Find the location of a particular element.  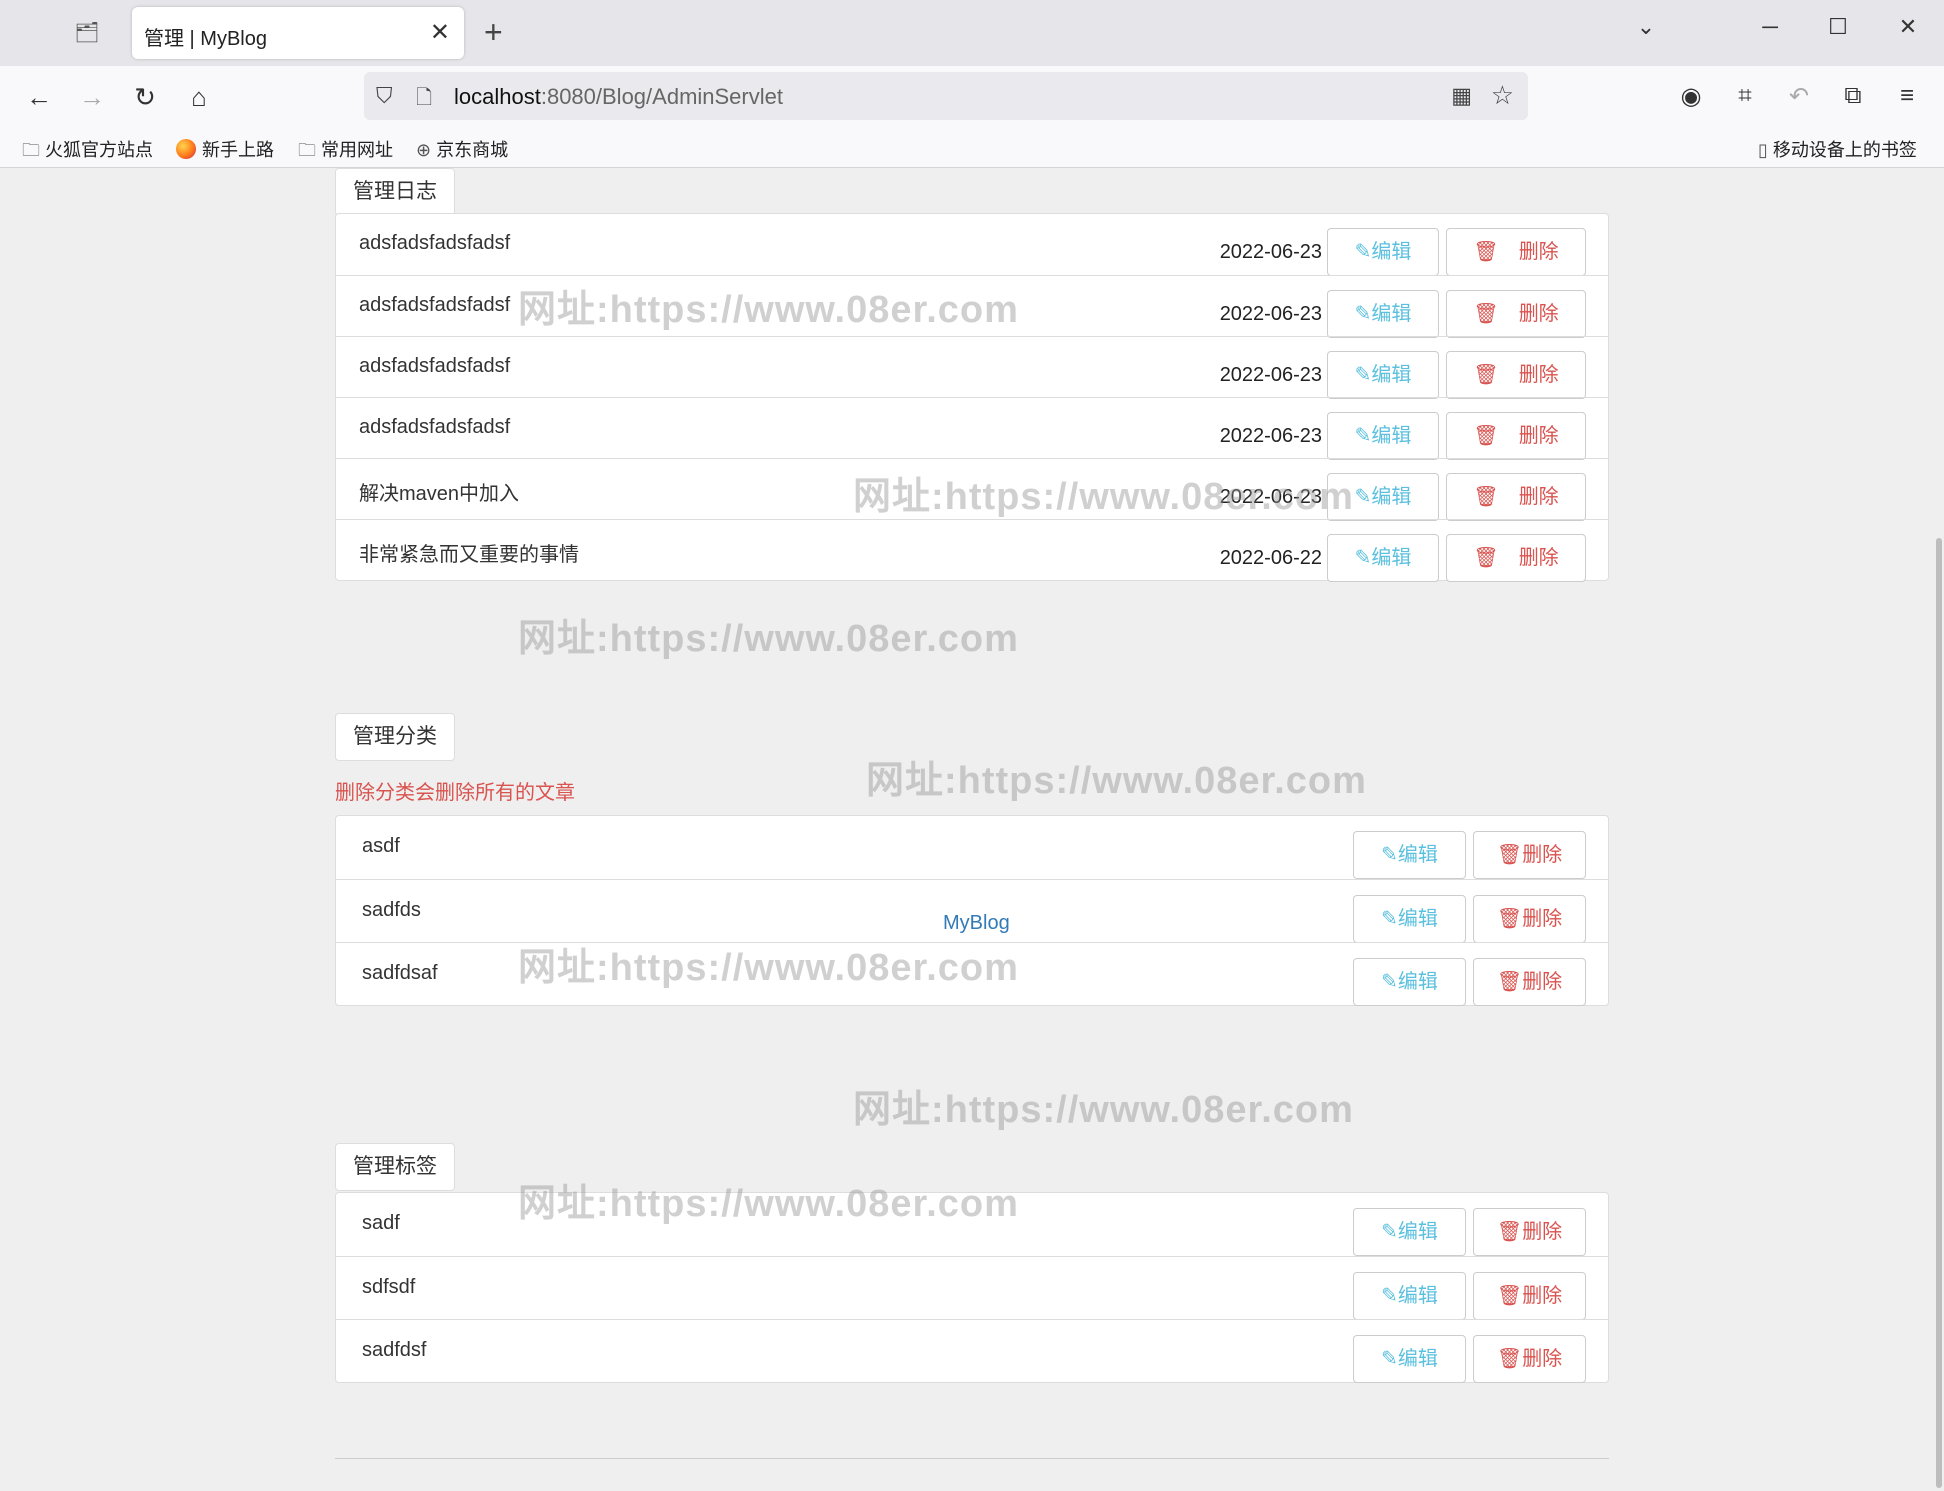

reload-icon: ↻ is located at coordinates (145, 97).